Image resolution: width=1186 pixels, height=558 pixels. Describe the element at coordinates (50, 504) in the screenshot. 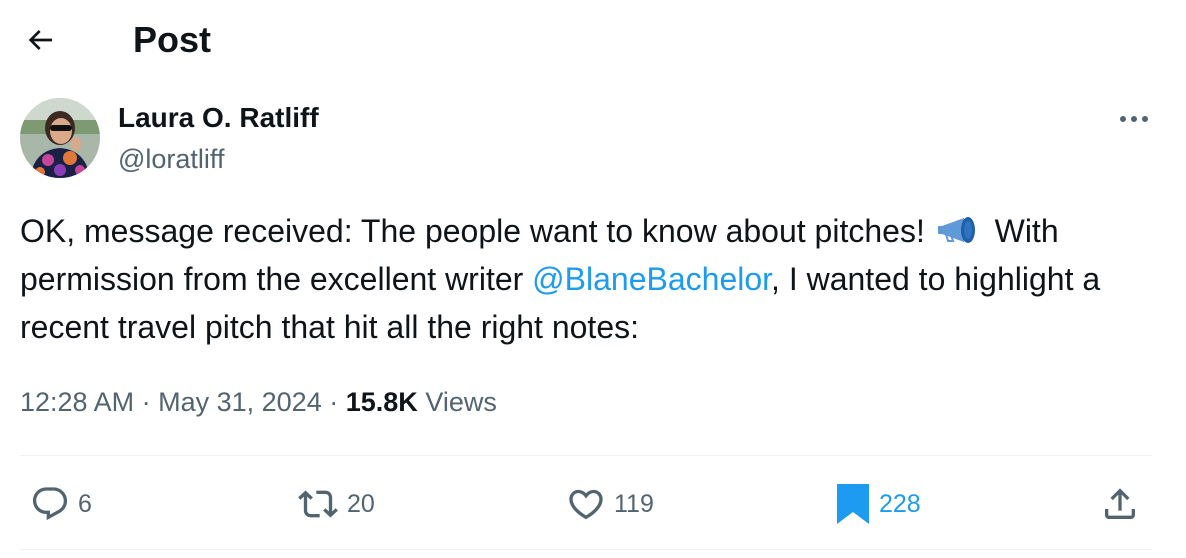

I see `reply-icon` at that location.